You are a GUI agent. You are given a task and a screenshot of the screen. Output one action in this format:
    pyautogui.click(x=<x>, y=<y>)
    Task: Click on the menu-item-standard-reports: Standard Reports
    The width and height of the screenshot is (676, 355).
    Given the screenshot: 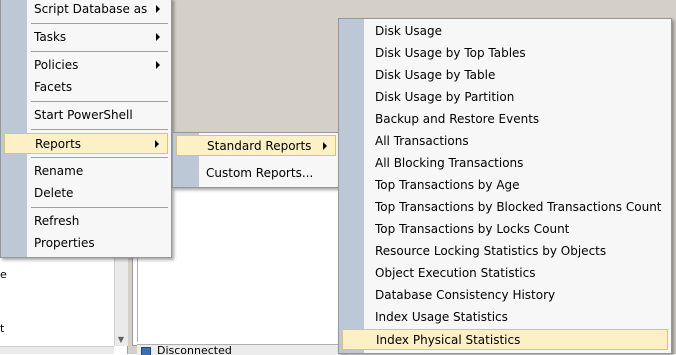 What is the action you would take?
    pyautogui.click(x=256, y=145)
    